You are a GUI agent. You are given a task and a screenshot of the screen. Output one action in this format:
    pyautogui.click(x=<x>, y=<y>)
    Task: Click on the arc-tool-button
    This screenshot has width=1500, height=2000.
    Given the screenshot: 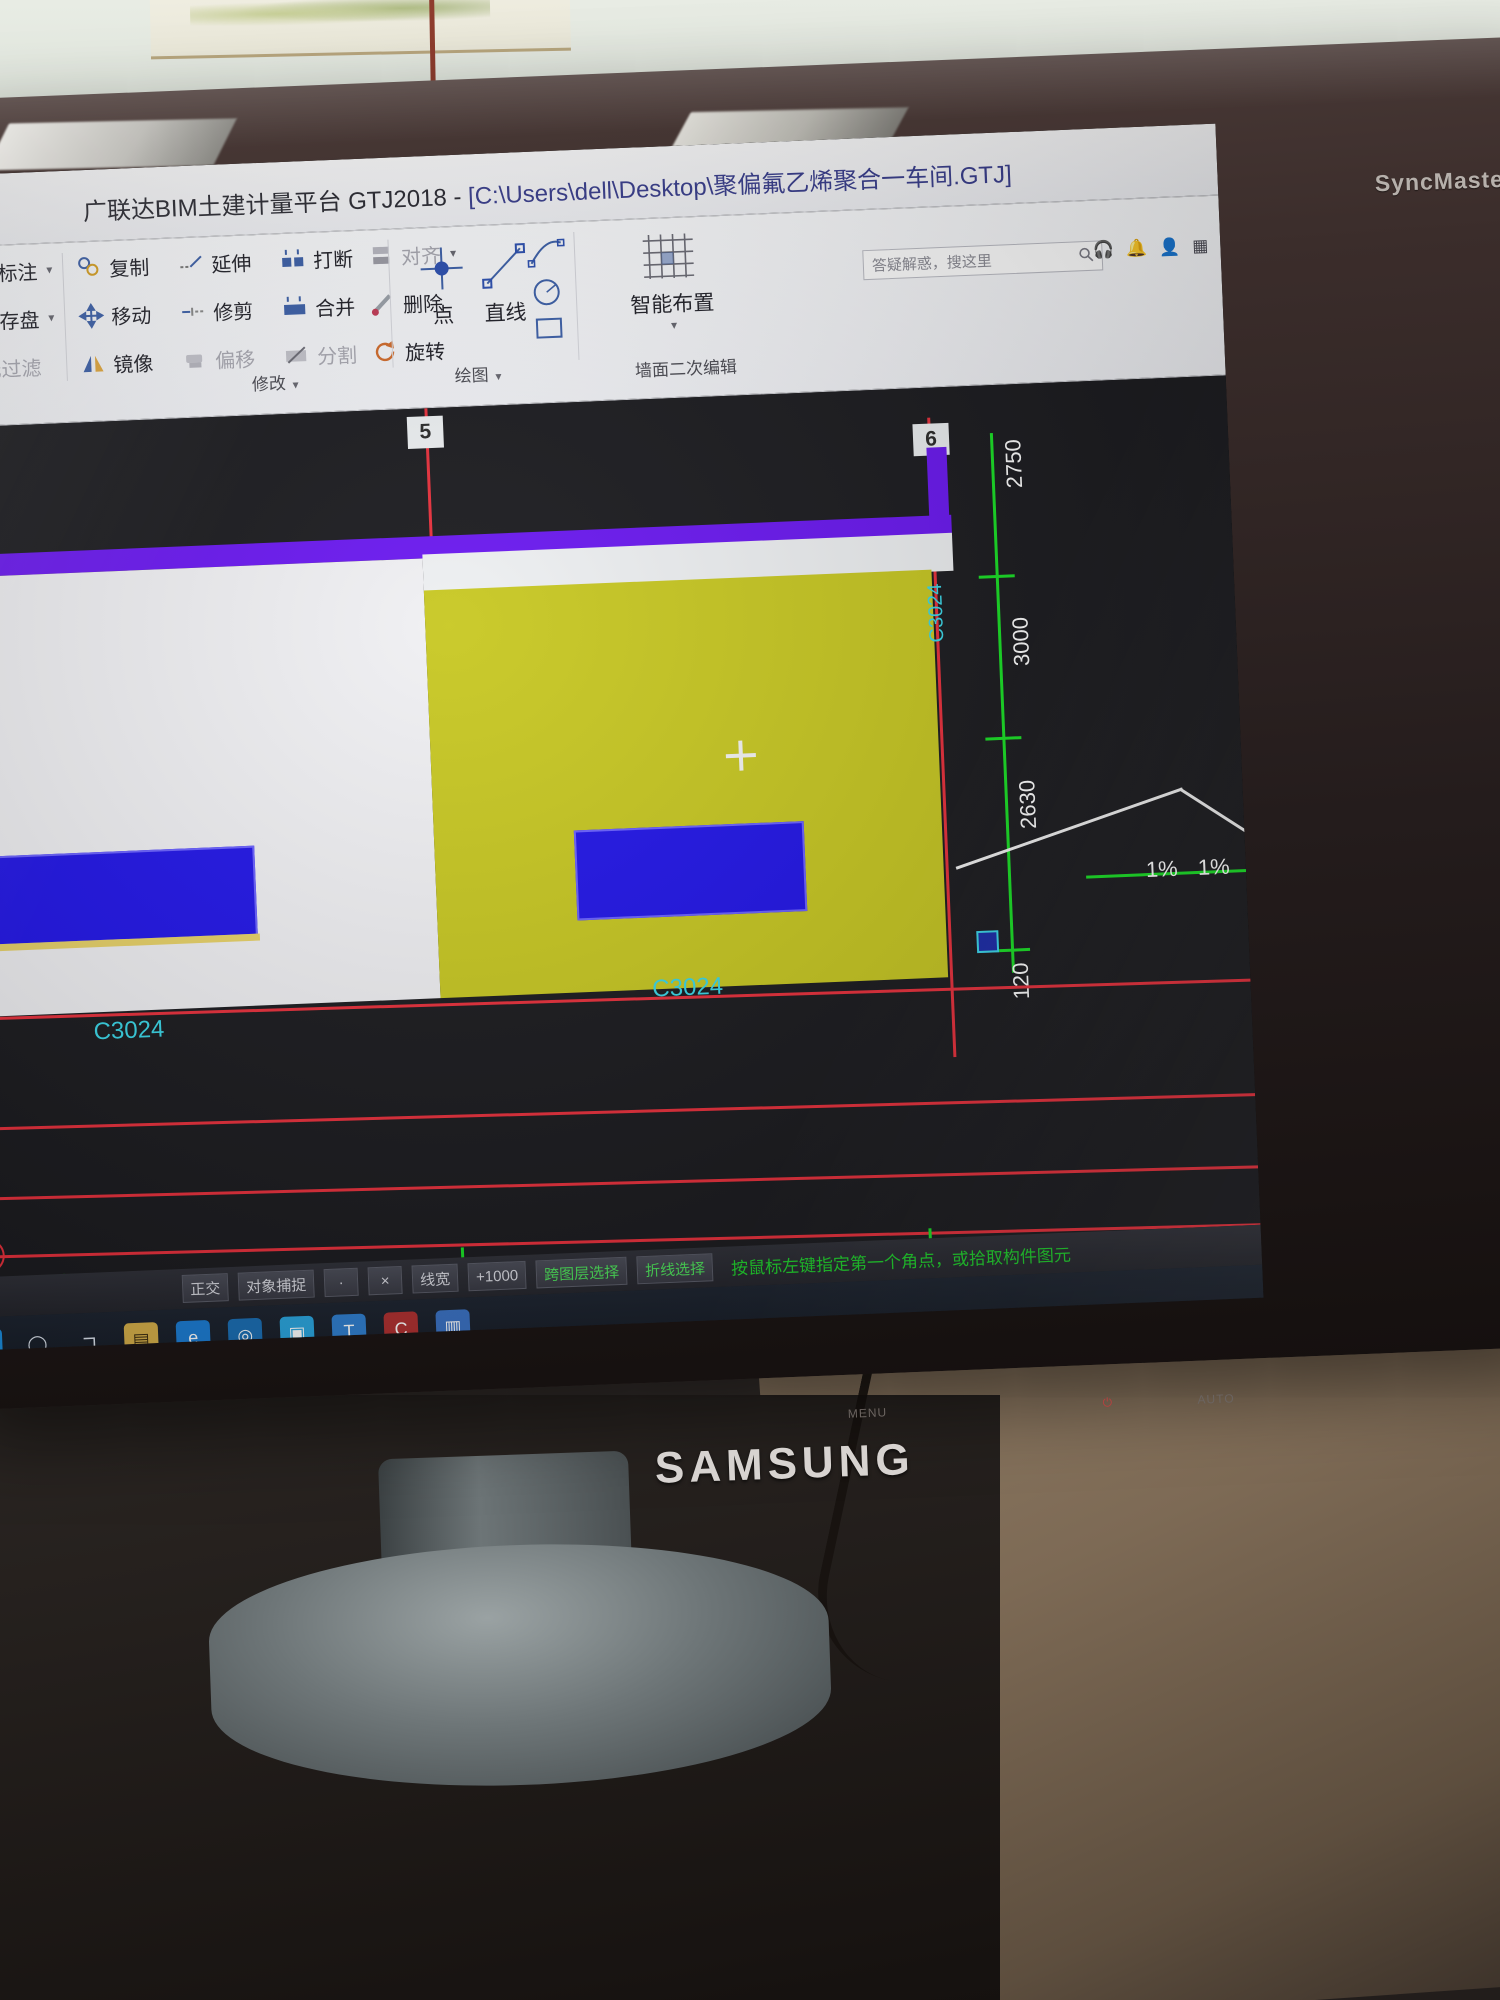 What is the action you would take?
    pyautogui.click(x=546, y=254)
    